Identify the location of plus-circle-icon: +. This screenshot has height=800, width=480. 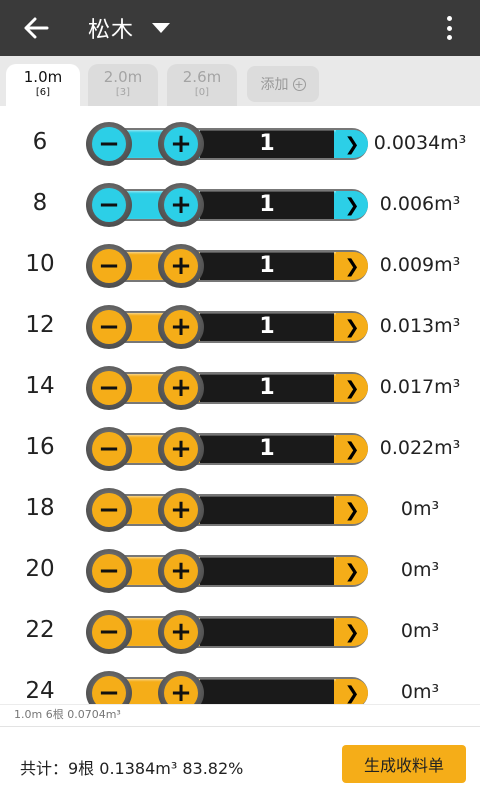
(299, 84).